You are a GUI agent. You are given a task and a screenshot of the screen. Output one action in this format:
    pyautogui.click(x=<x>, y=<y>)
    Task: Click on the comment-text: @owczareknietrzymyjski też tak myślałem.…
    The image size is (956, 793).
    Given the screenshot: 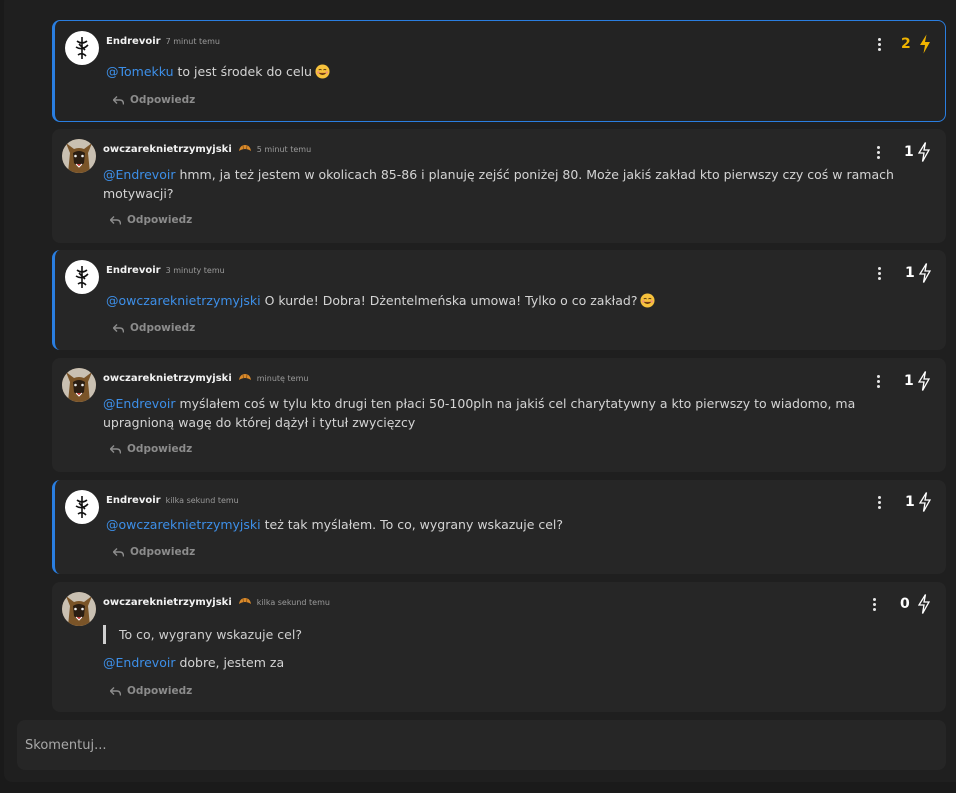 What is the action you would take?
    pyautogui.click(x=335, y=524)
    